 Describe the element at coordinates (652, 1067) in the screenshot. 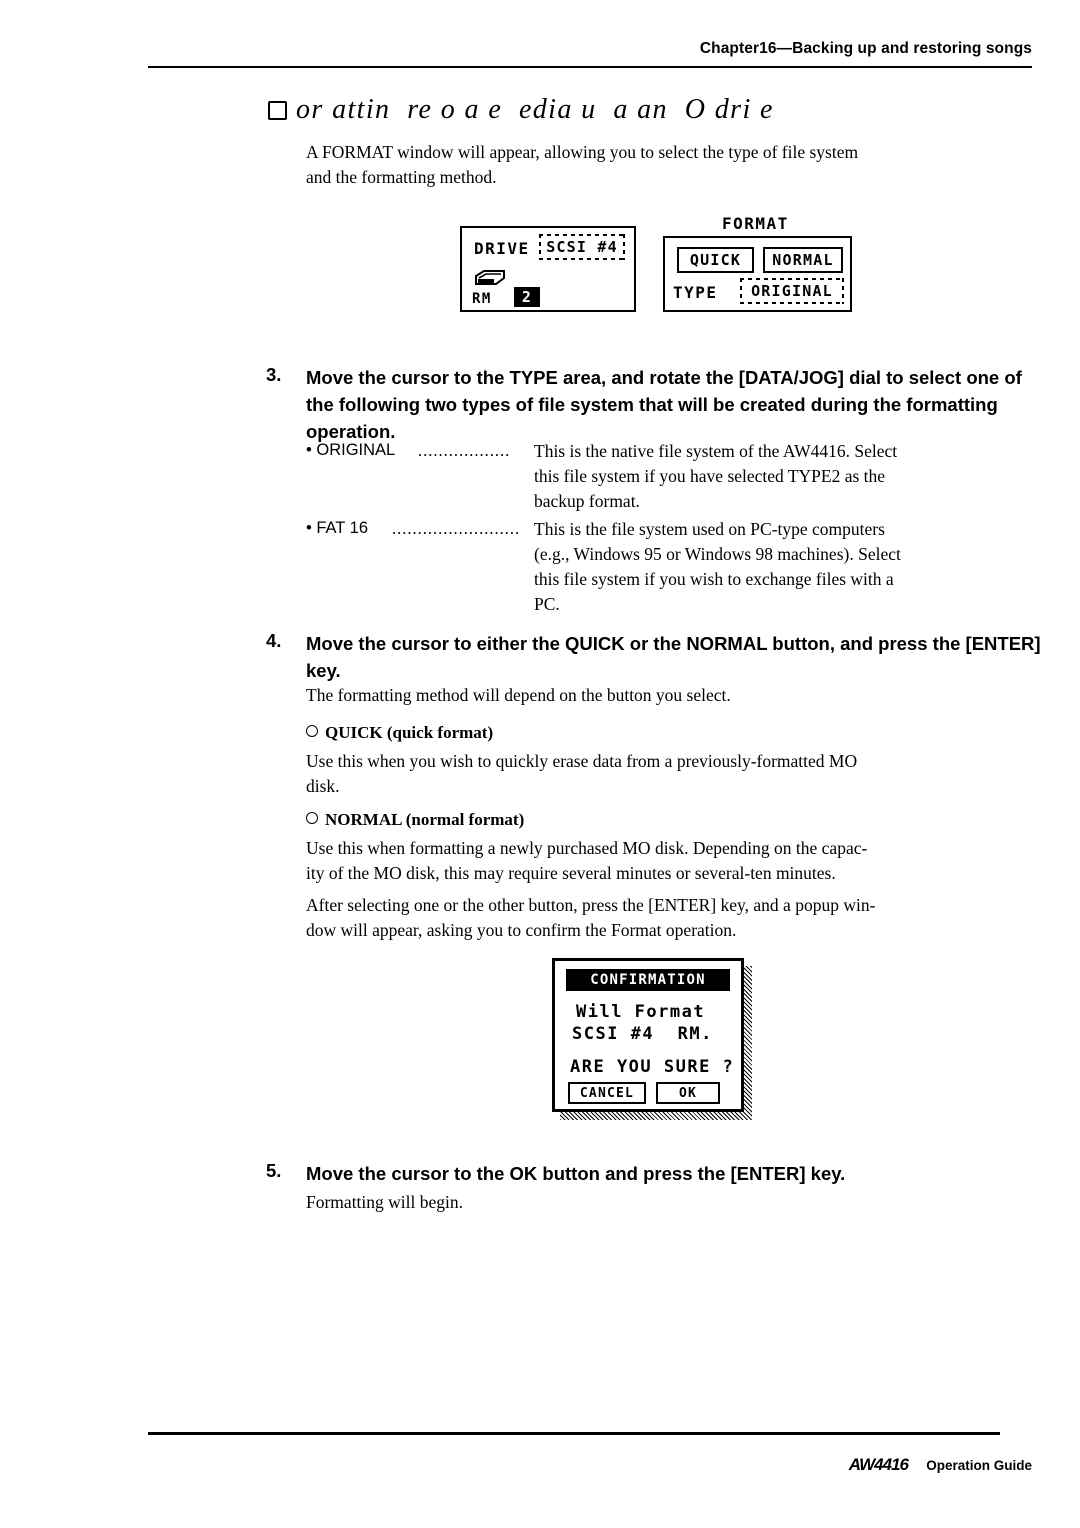

I see `confirmation-question: ARE YOU SURE ?` at that location.